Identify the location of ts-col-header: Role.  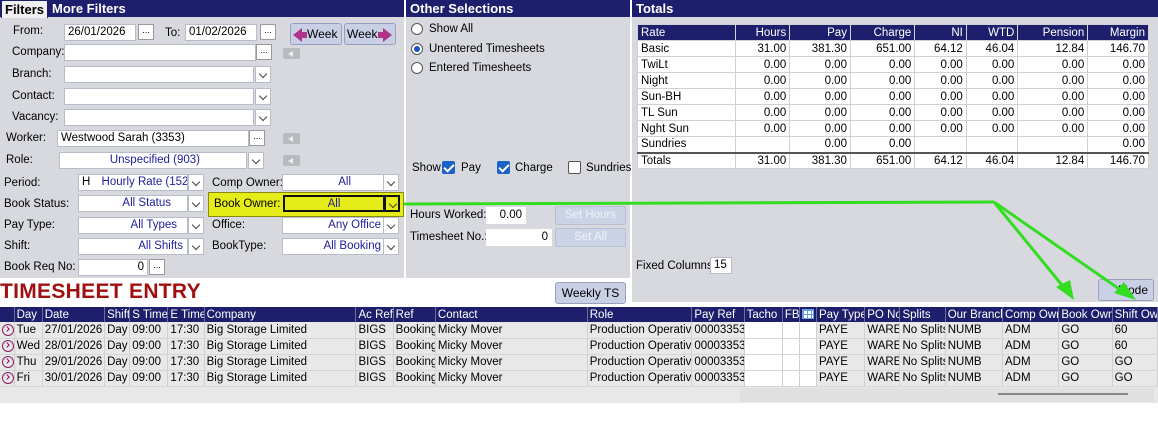
(640, 314).